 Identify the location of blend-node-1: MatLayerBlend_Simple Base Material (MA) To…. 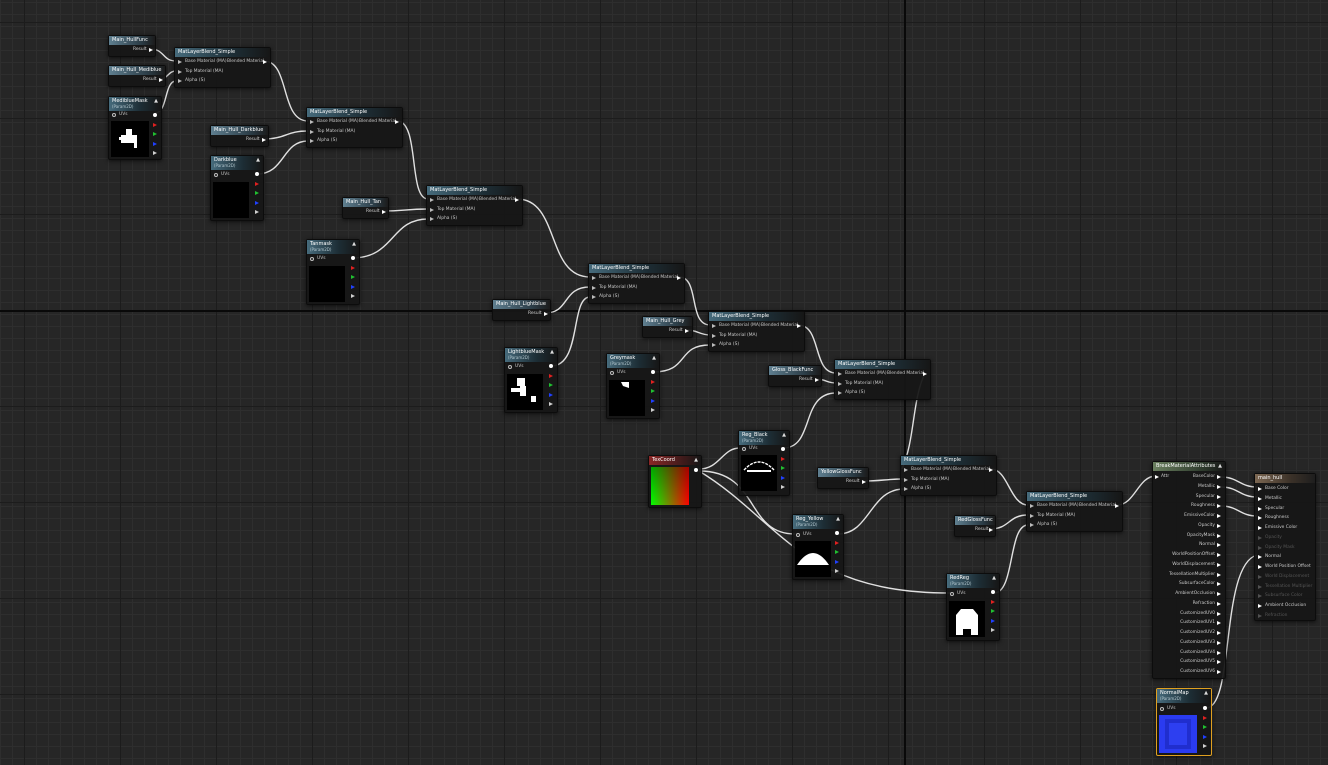
(222, 67).